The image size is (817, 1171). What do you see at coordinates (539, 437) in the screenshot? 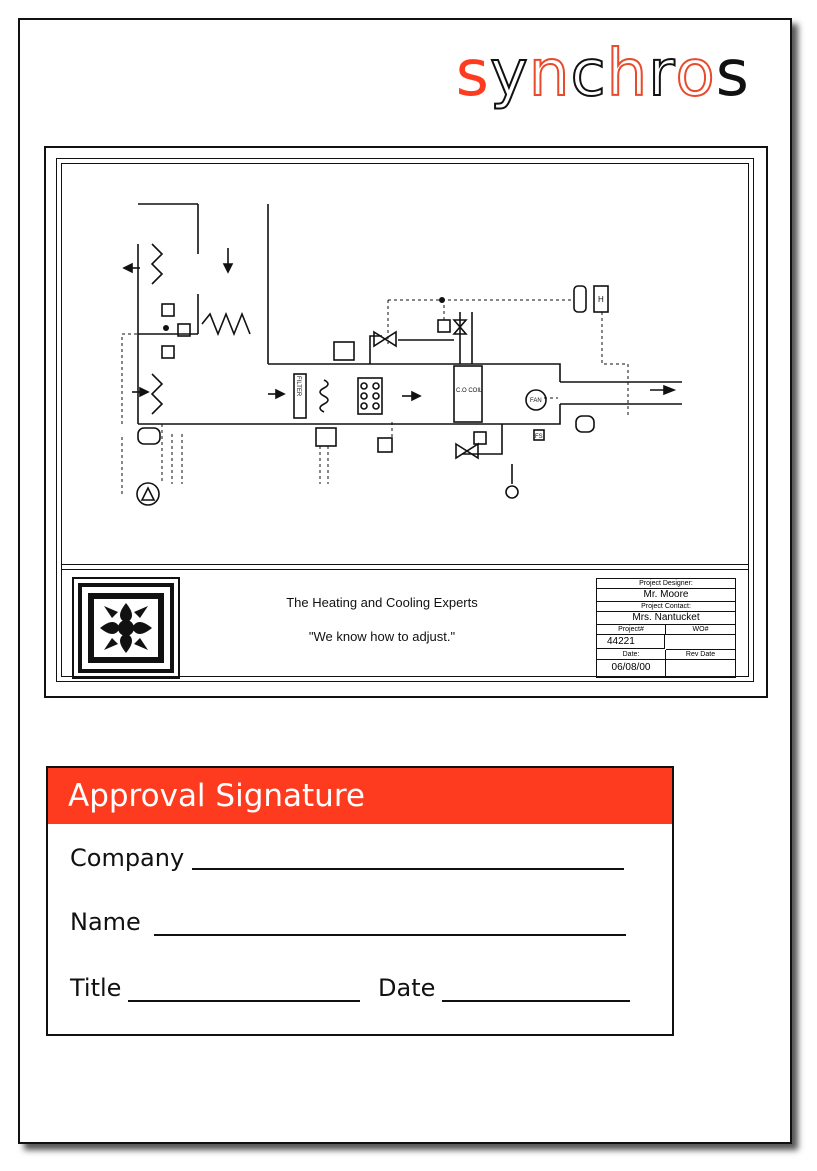
I see `fs-label: FS` at bounding box center [539, 437].